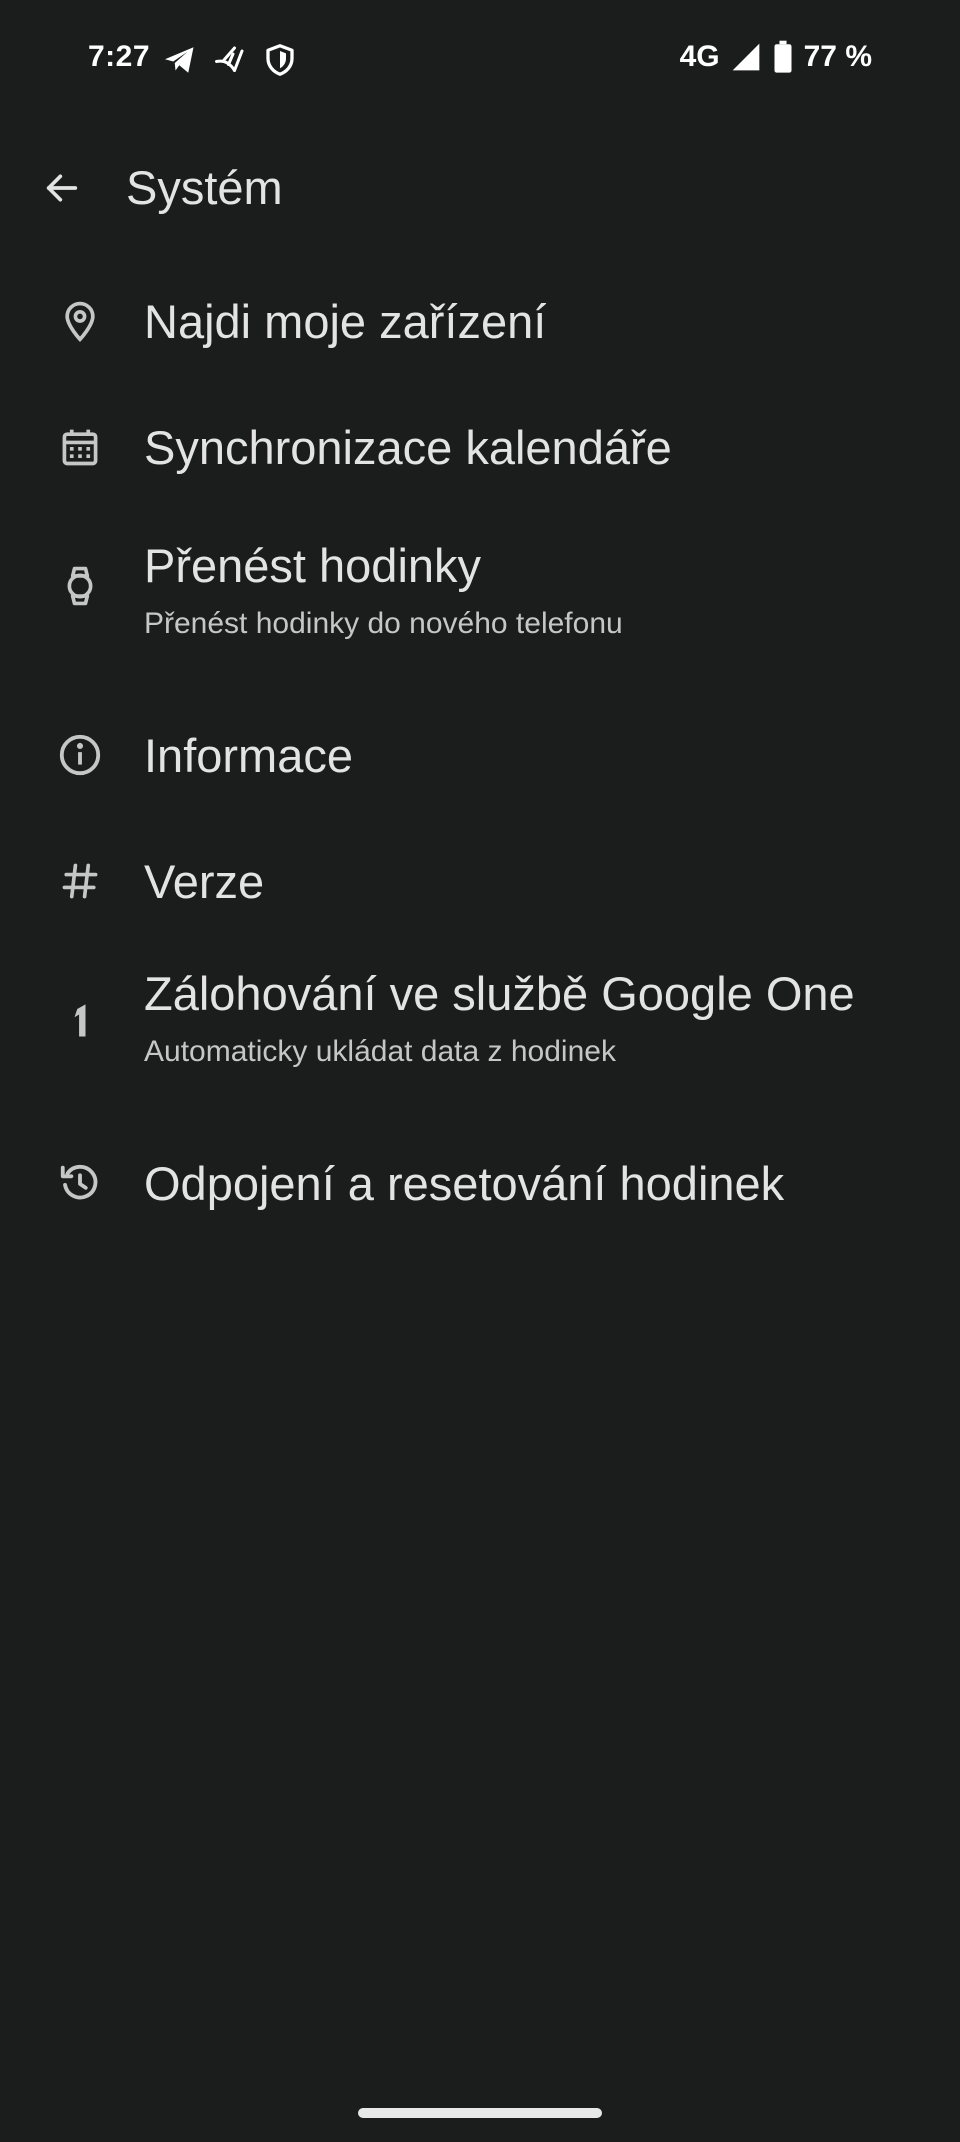 This screenshot has width=960, height=2142. What do you see at coordinates (248, 755) in the screenshot?
I see `settings-item-title: Informace` at bounding box center [248, 755].